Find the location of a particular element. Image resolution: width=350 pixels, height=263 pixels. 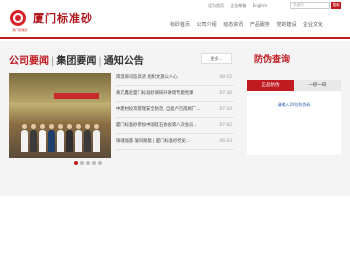

logo-subtext: 厦门标准砂 is located at coordinates (20, 30).